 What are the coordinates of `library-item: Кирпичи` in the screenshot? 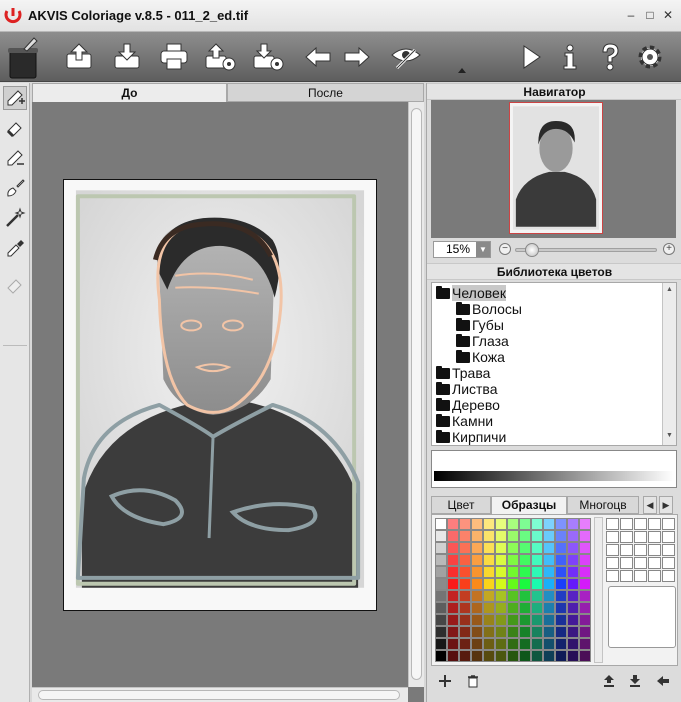 It's located at (471, 437).